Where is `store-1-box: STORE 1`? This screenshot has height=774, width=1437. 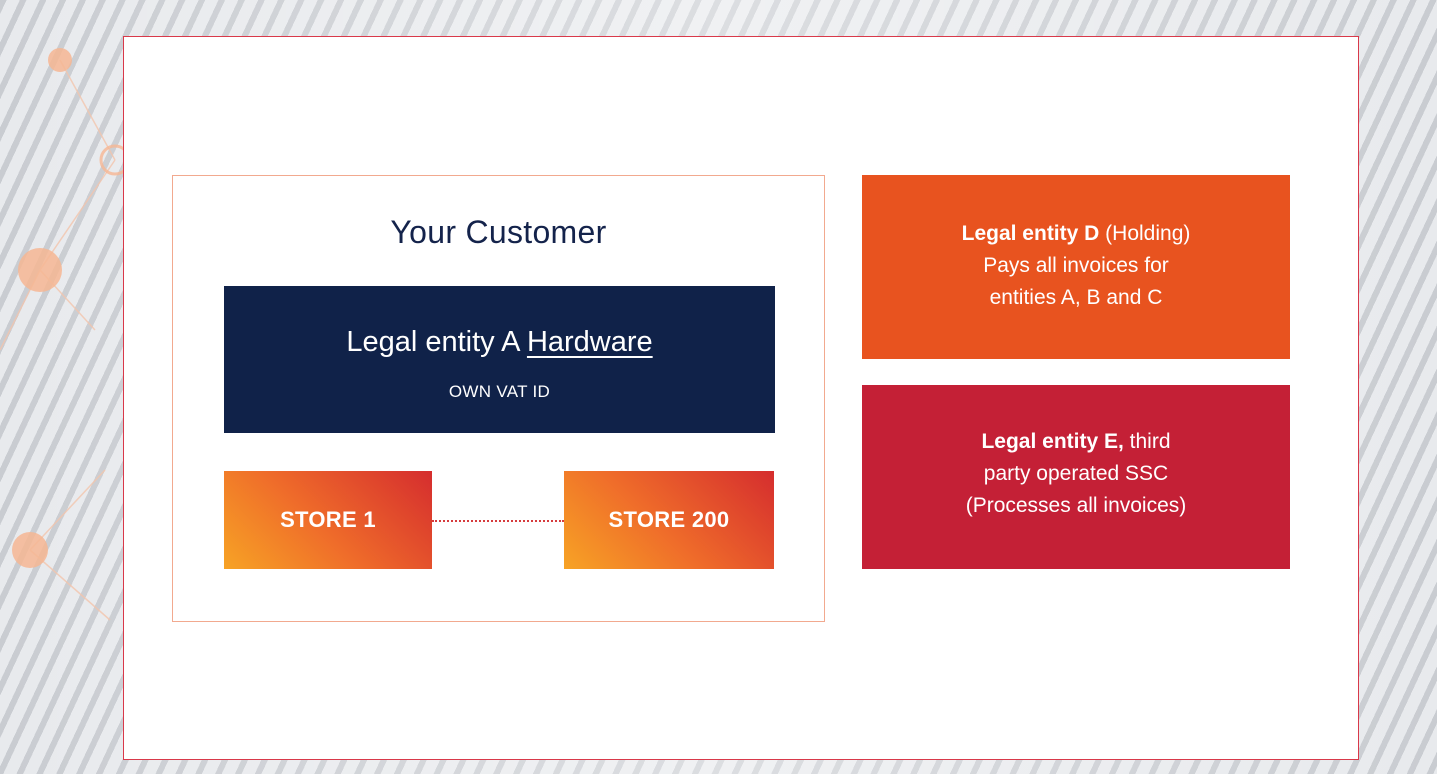 store-1-box: STORE 1 is located at coordinates (328, 520).